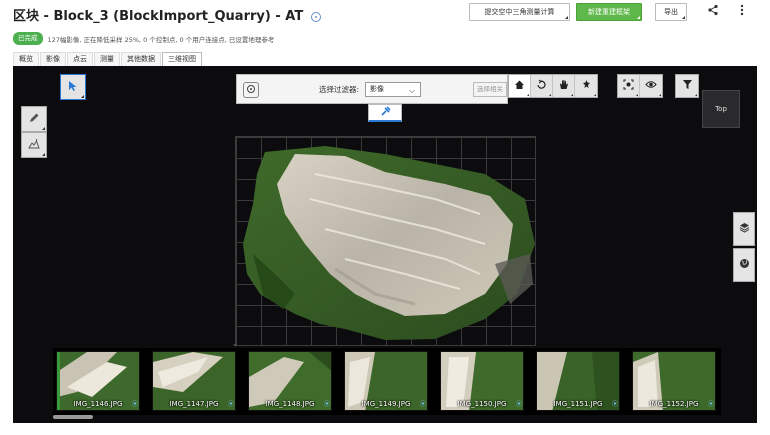 The height and width of the screenshot is (435, 770). I want to click on layers-button, so click(744, 229).